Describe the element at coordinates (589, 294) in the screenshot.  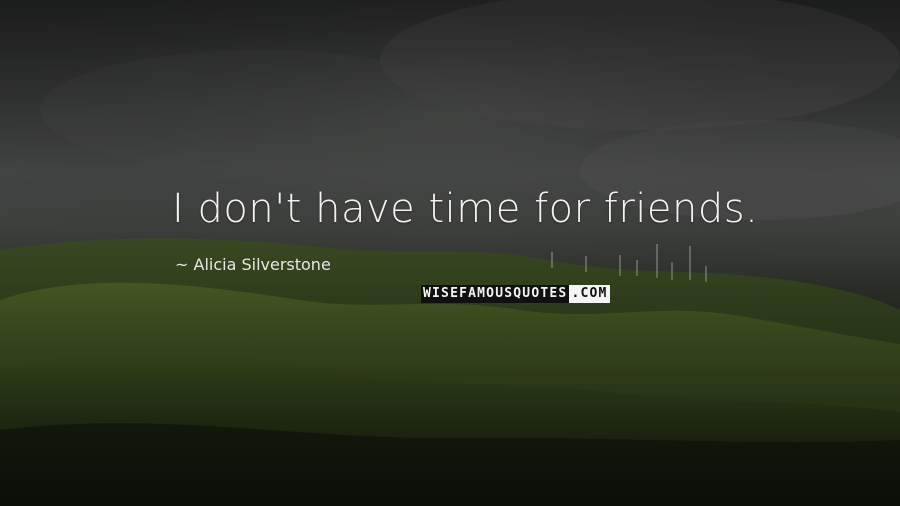
I see `watermark-domain: .COM` at that location.